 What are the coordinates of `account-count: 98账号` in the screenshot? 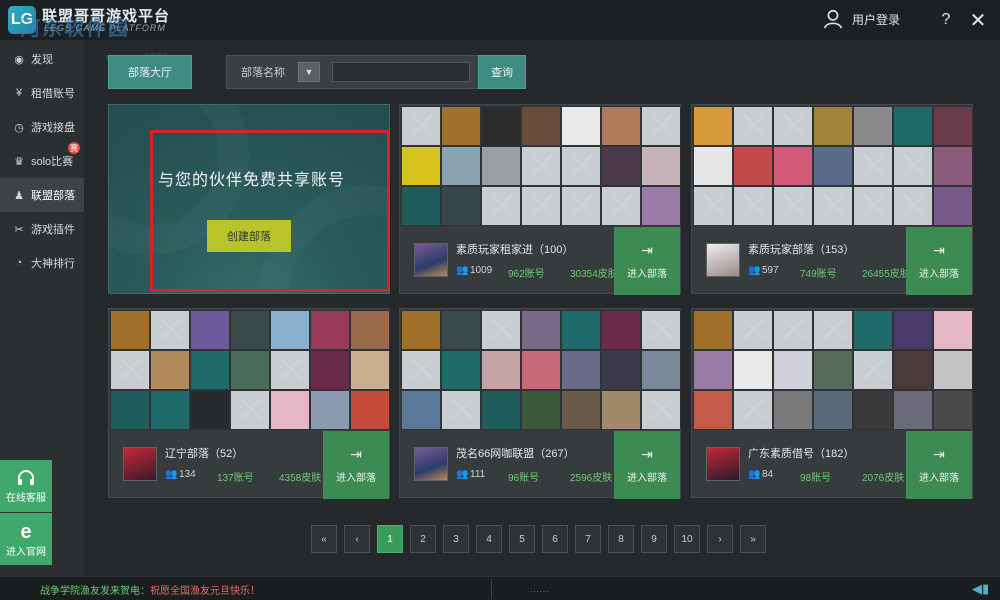 It's located at (816, 478).